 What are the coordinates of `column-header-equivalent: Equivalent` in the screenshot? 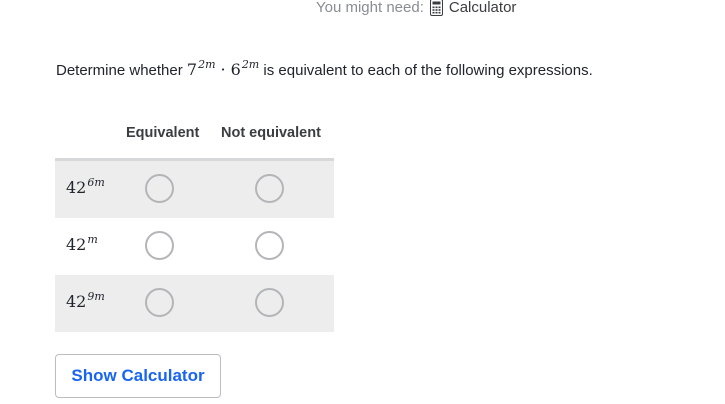 It's located at (163, 133).